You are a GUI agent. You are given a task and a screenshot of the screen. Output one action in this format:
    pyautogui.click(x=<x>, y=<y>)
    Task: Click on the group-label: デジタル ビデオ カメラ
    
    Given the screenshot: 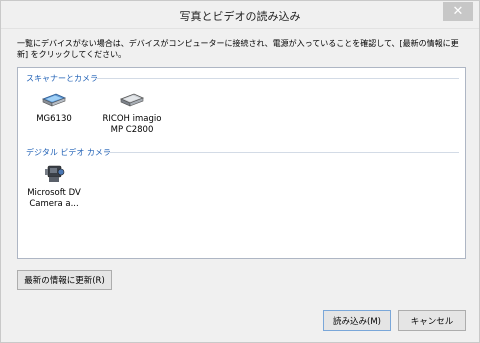 What is the action you would take?
    pyautogui.click(x=68, y=152)
    